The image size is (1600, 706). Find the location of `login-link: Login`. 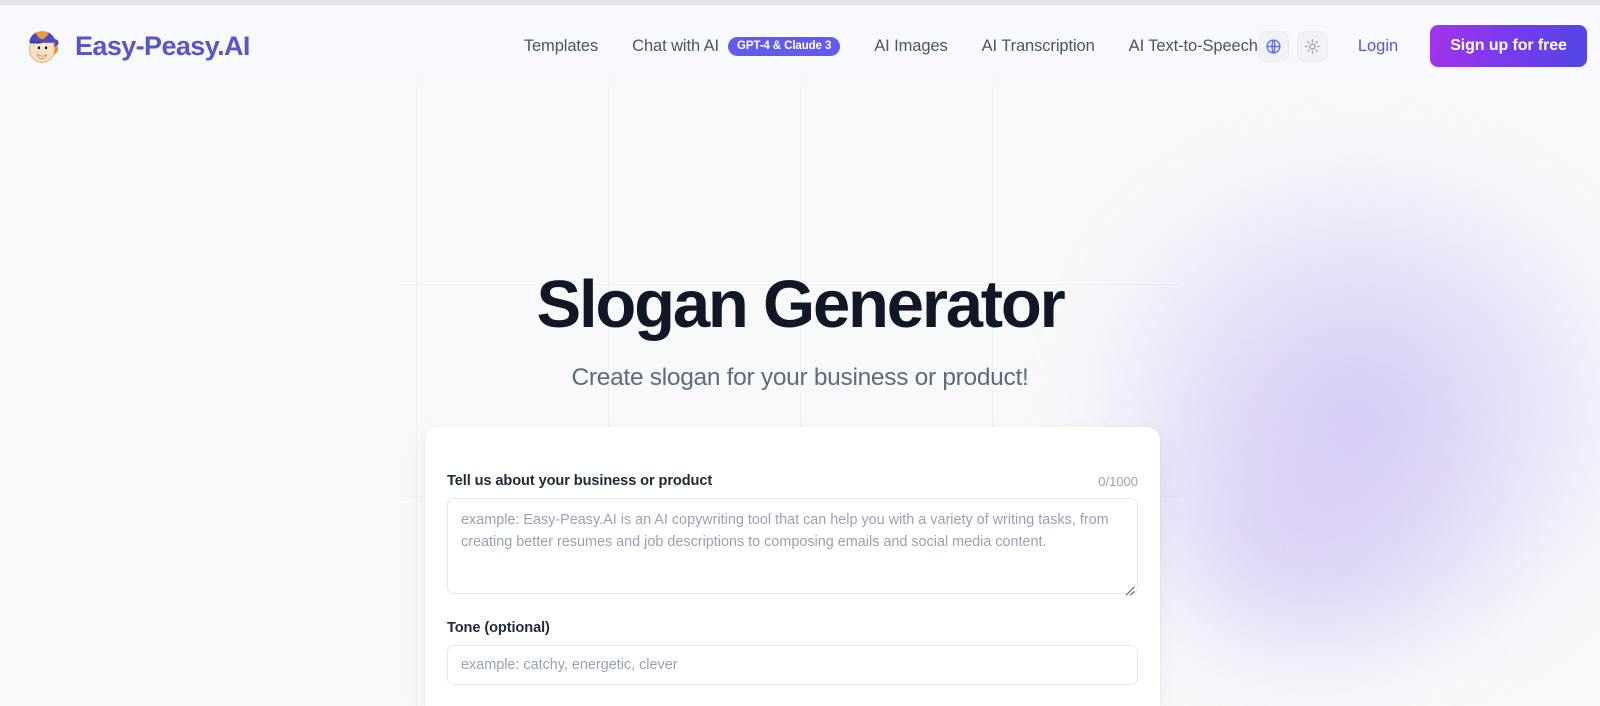

login-link: Login is located at coordinates (1378, 46).